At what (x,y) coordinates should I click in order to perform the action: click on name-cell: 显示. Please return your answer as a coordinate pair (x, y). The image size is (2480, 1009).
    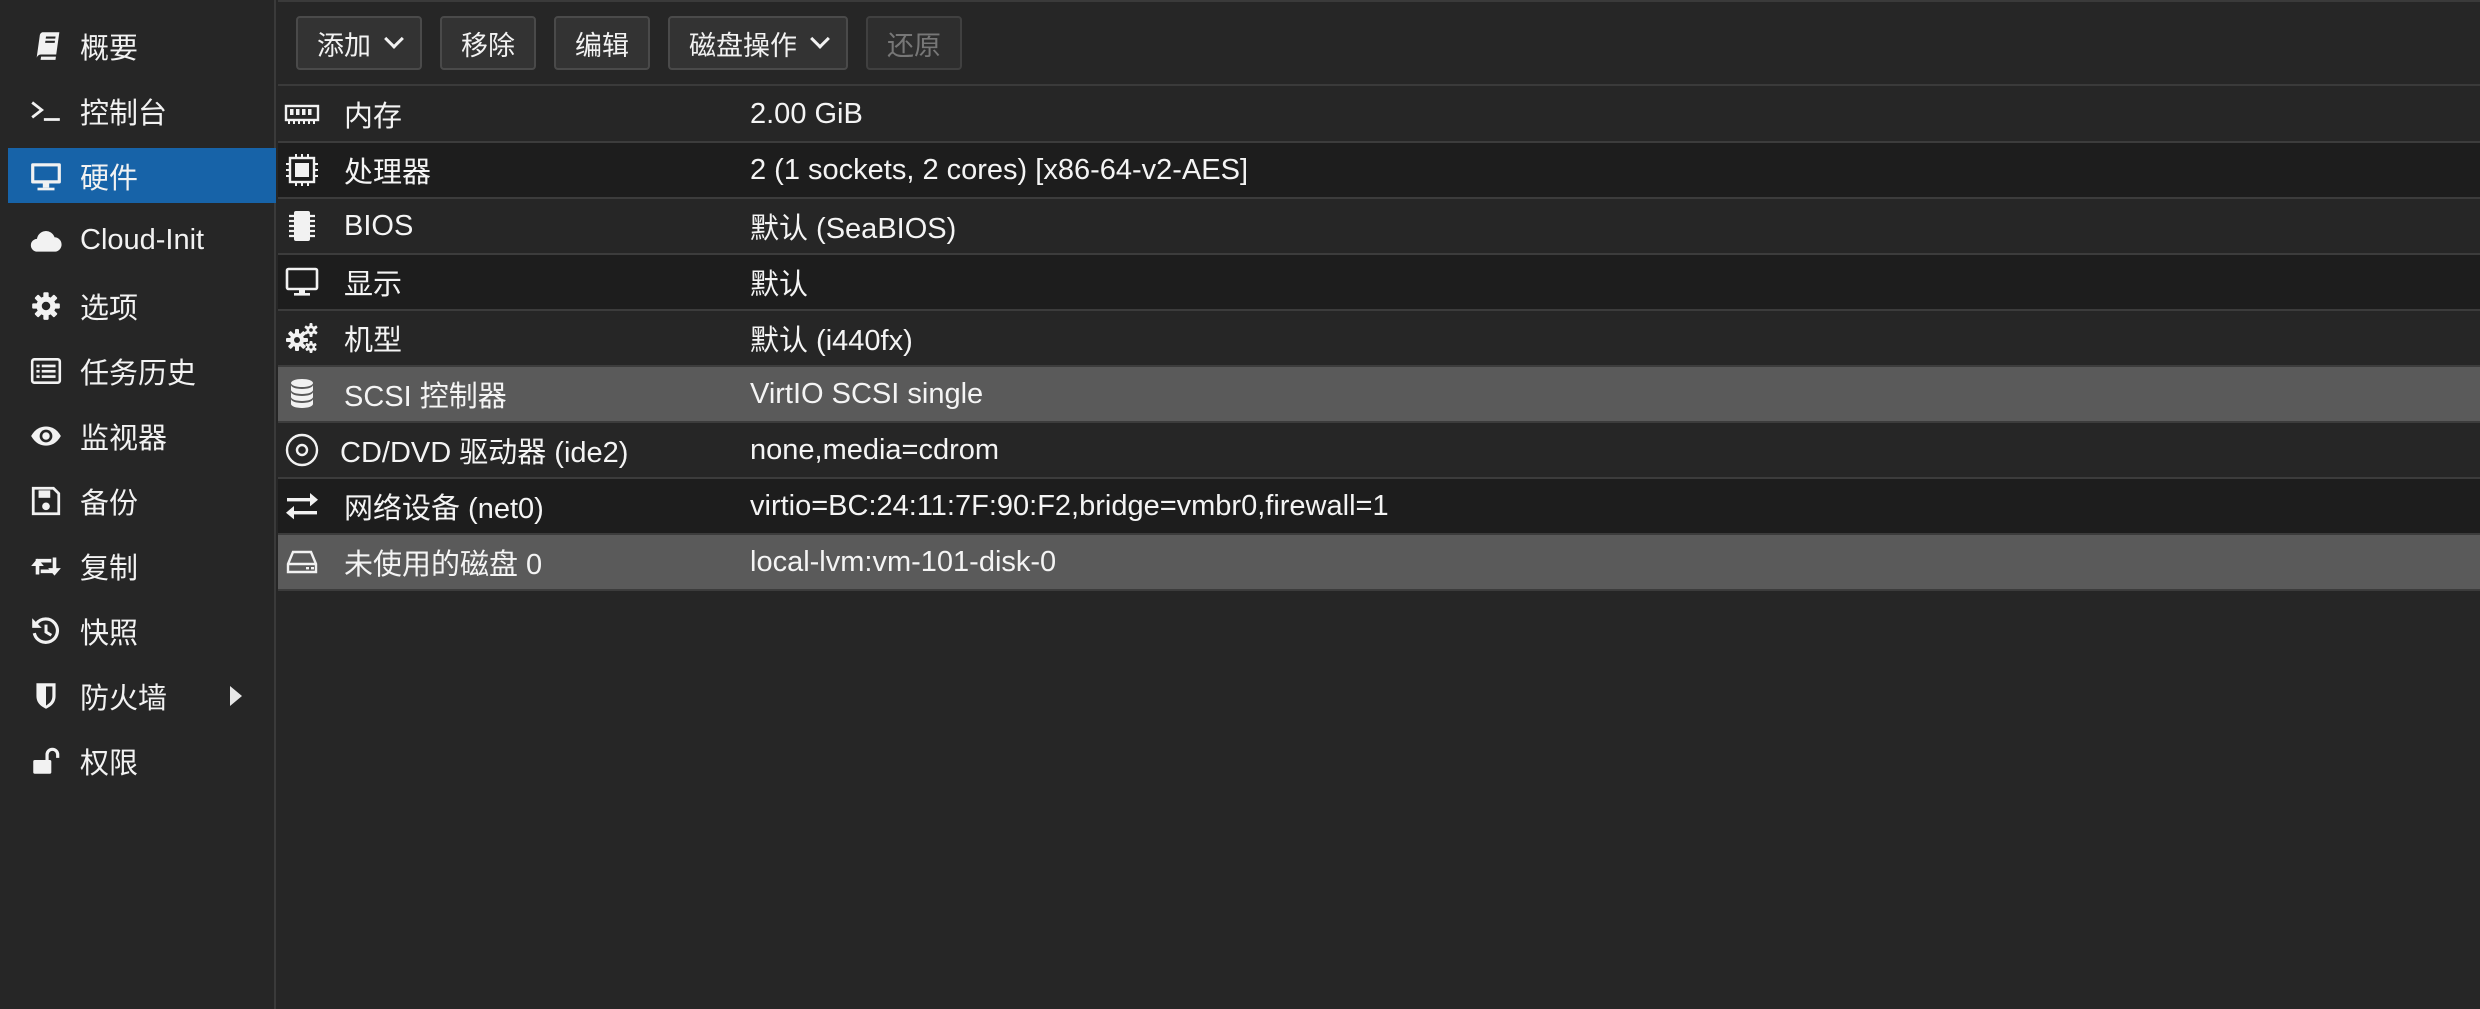
    Looking at the image, I should click on (514, 282).